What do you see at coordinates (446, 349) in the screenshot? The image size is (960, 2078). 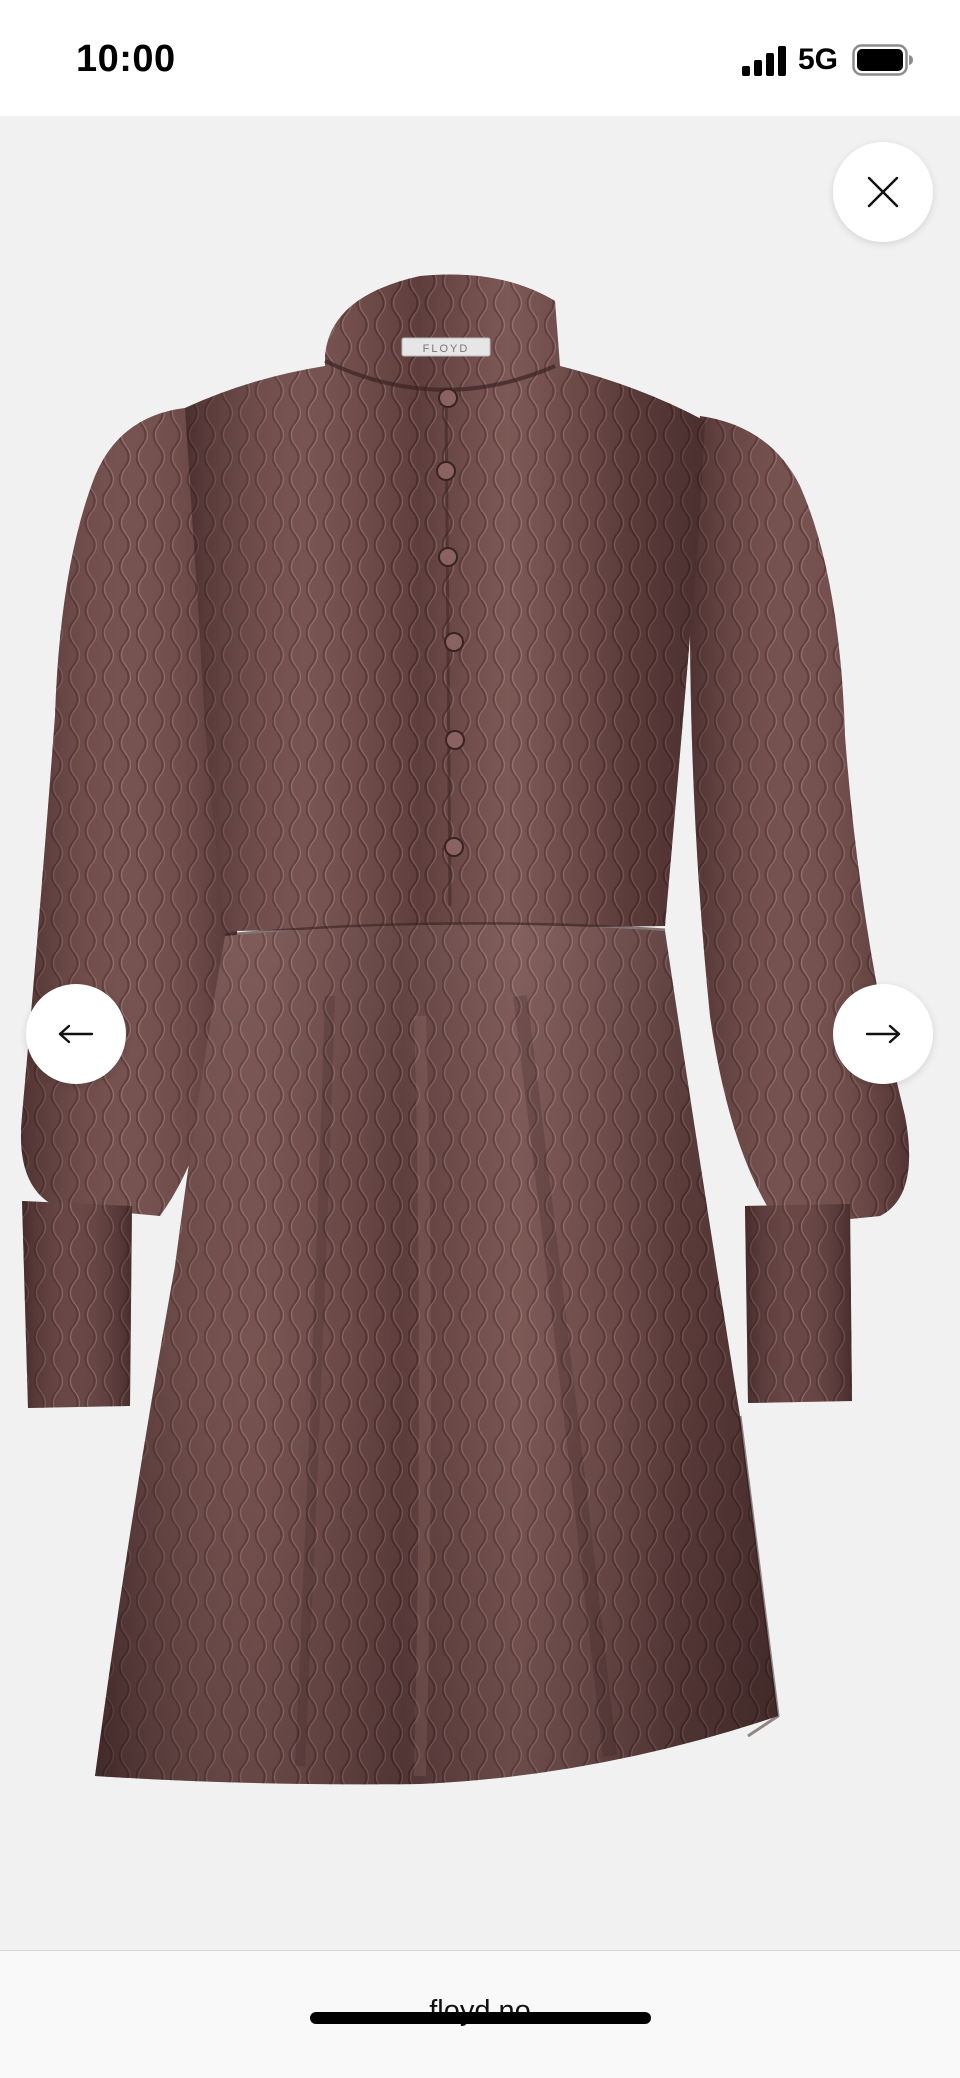 I see `brand-label: FLOYD` at bounding box center [446, 349].